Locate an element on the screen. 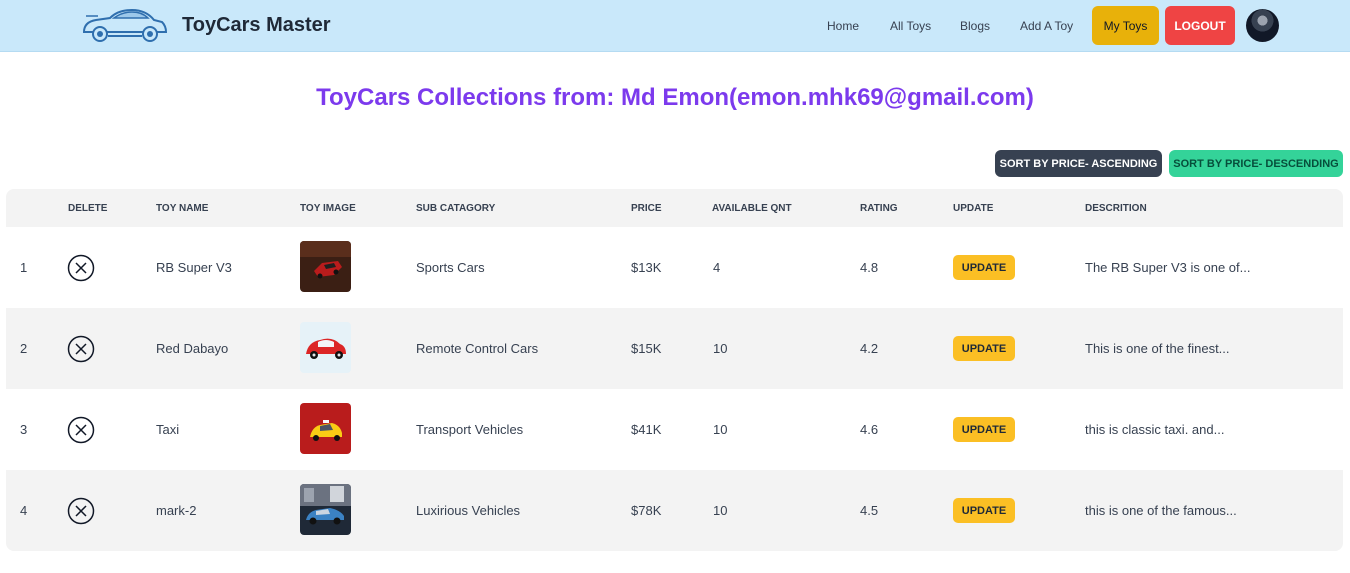  sort-descending-button: SORT BY PRICE- DESCENDING is located at coordinates (1256, 163).